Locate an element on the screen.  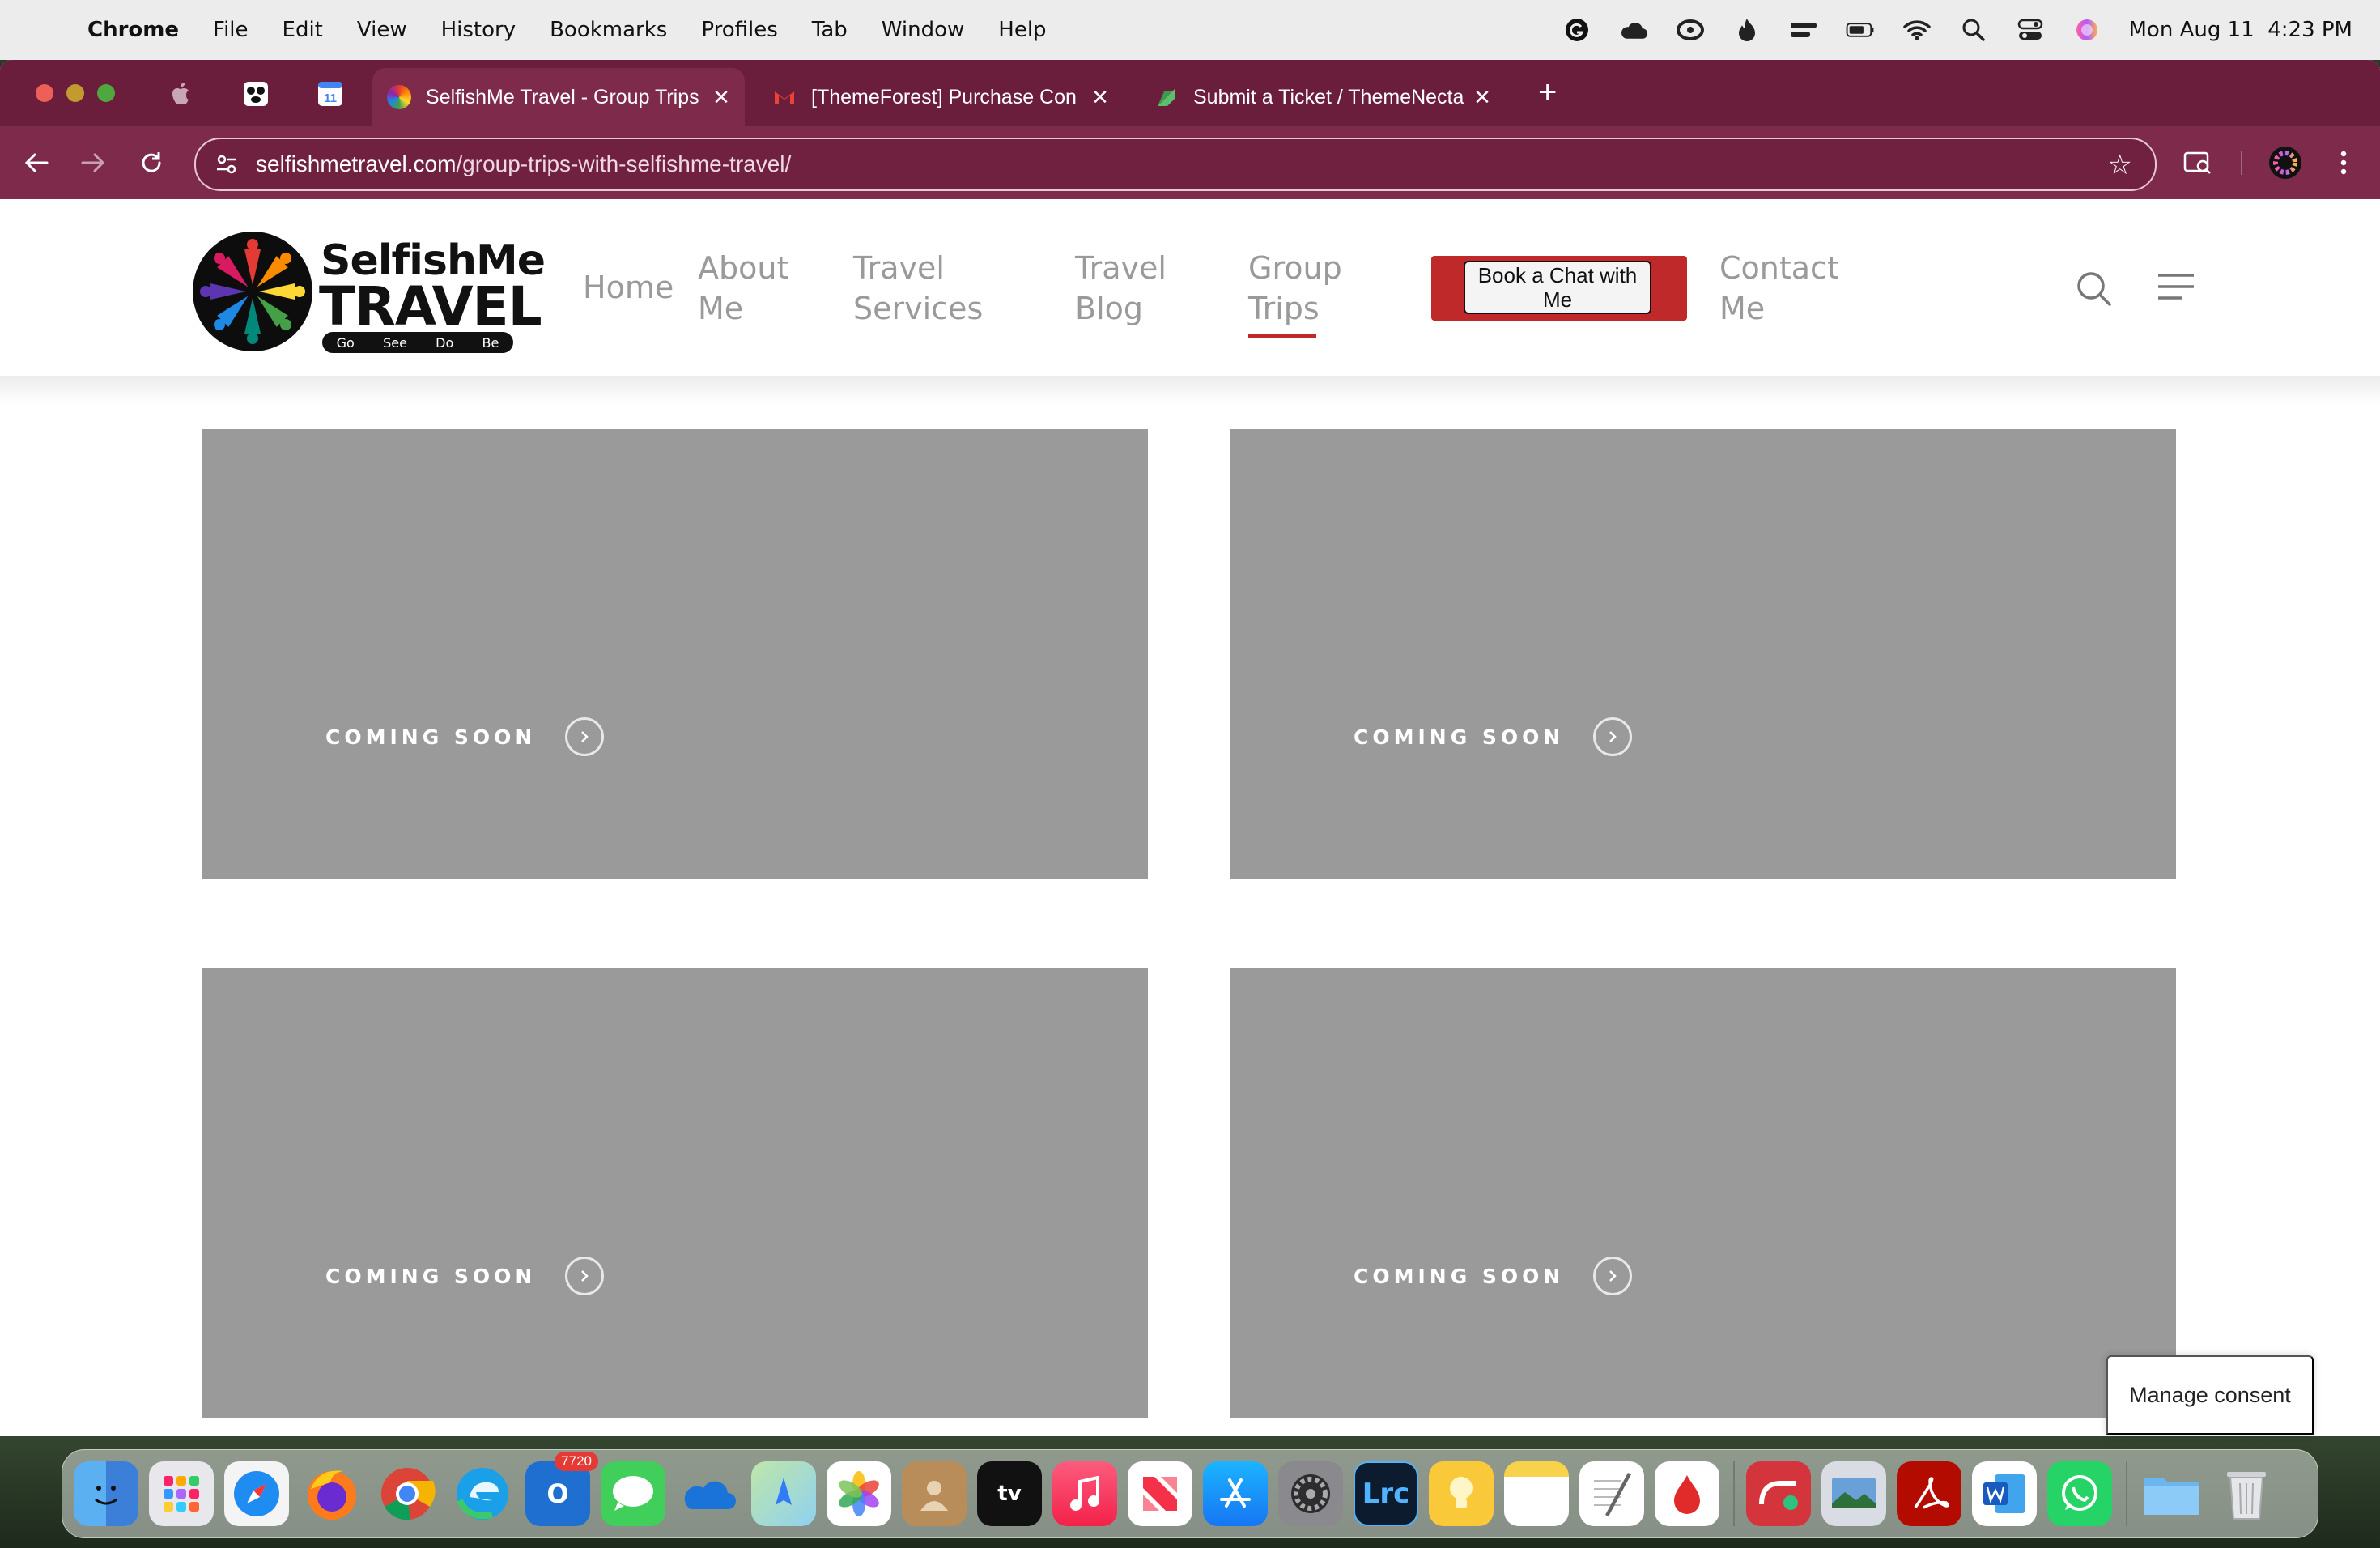
wifi-icon is located at coordinates (1917, 30).